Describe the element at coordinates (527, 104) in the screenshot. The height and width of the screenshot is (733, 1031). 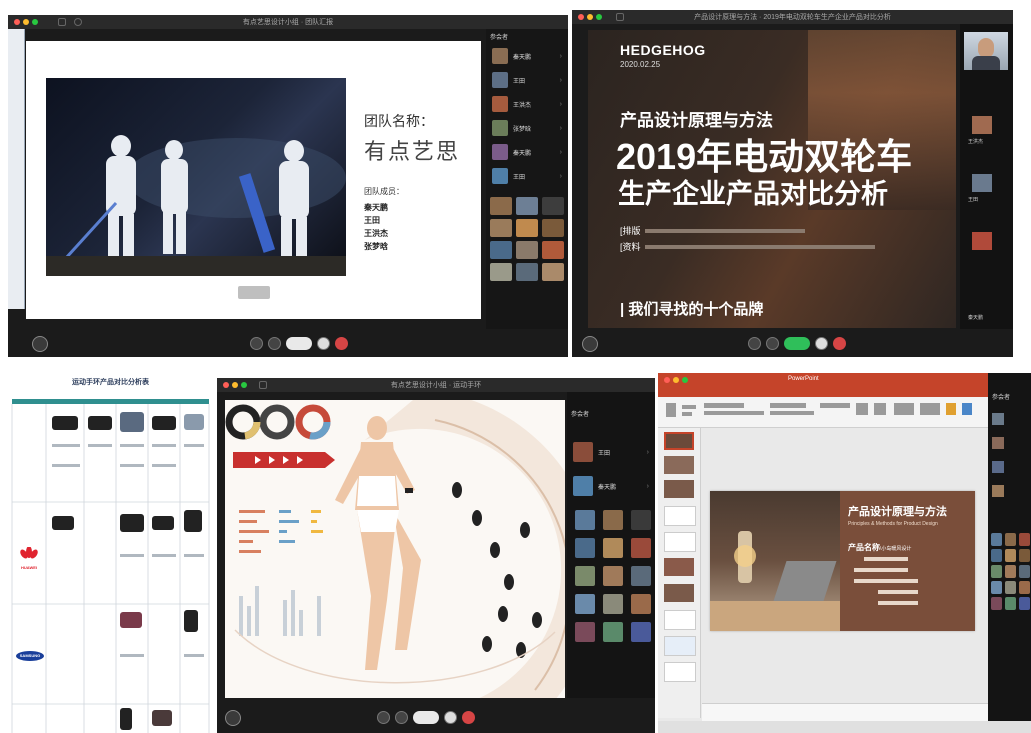
I see `participant-row: 王洪杰 ›` at that location.